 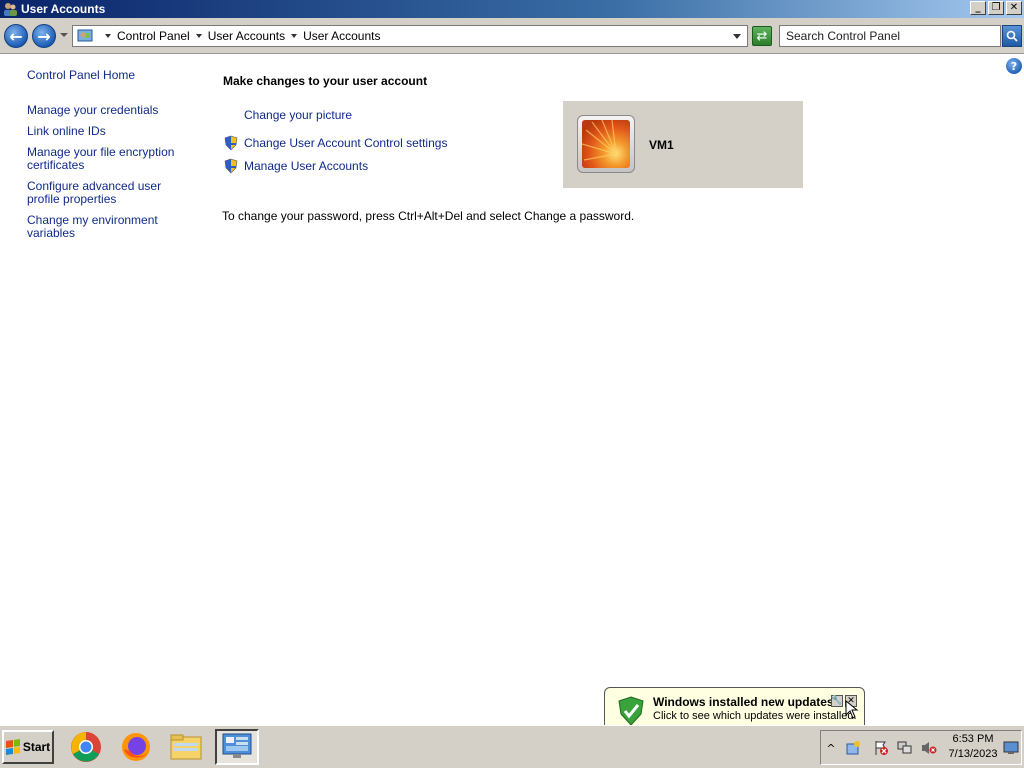 I want to click on mouse-cursor-icon, so click(x=852, y=709).